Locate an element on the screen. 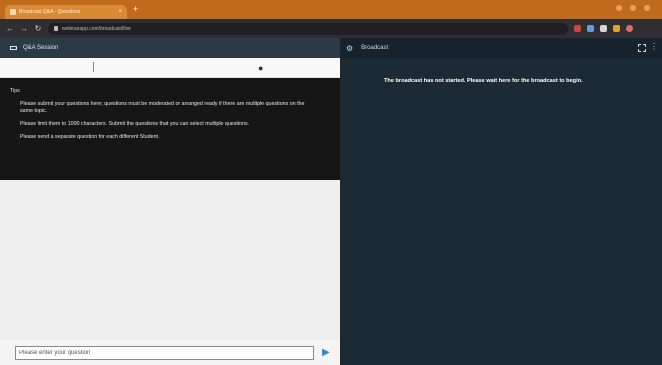  address-bar: webinarapp.com/broadcast/live is located at coordinates (308, 28).